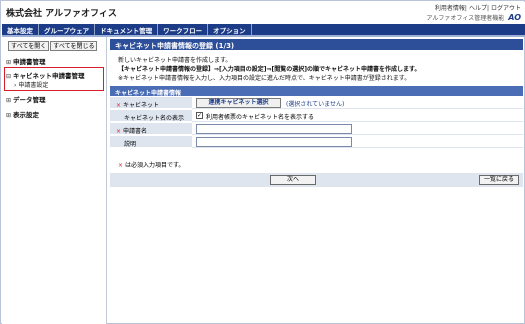  Describe the element at coordinates (274, 129) in the screenshot. I see `application-name-input` at that location.